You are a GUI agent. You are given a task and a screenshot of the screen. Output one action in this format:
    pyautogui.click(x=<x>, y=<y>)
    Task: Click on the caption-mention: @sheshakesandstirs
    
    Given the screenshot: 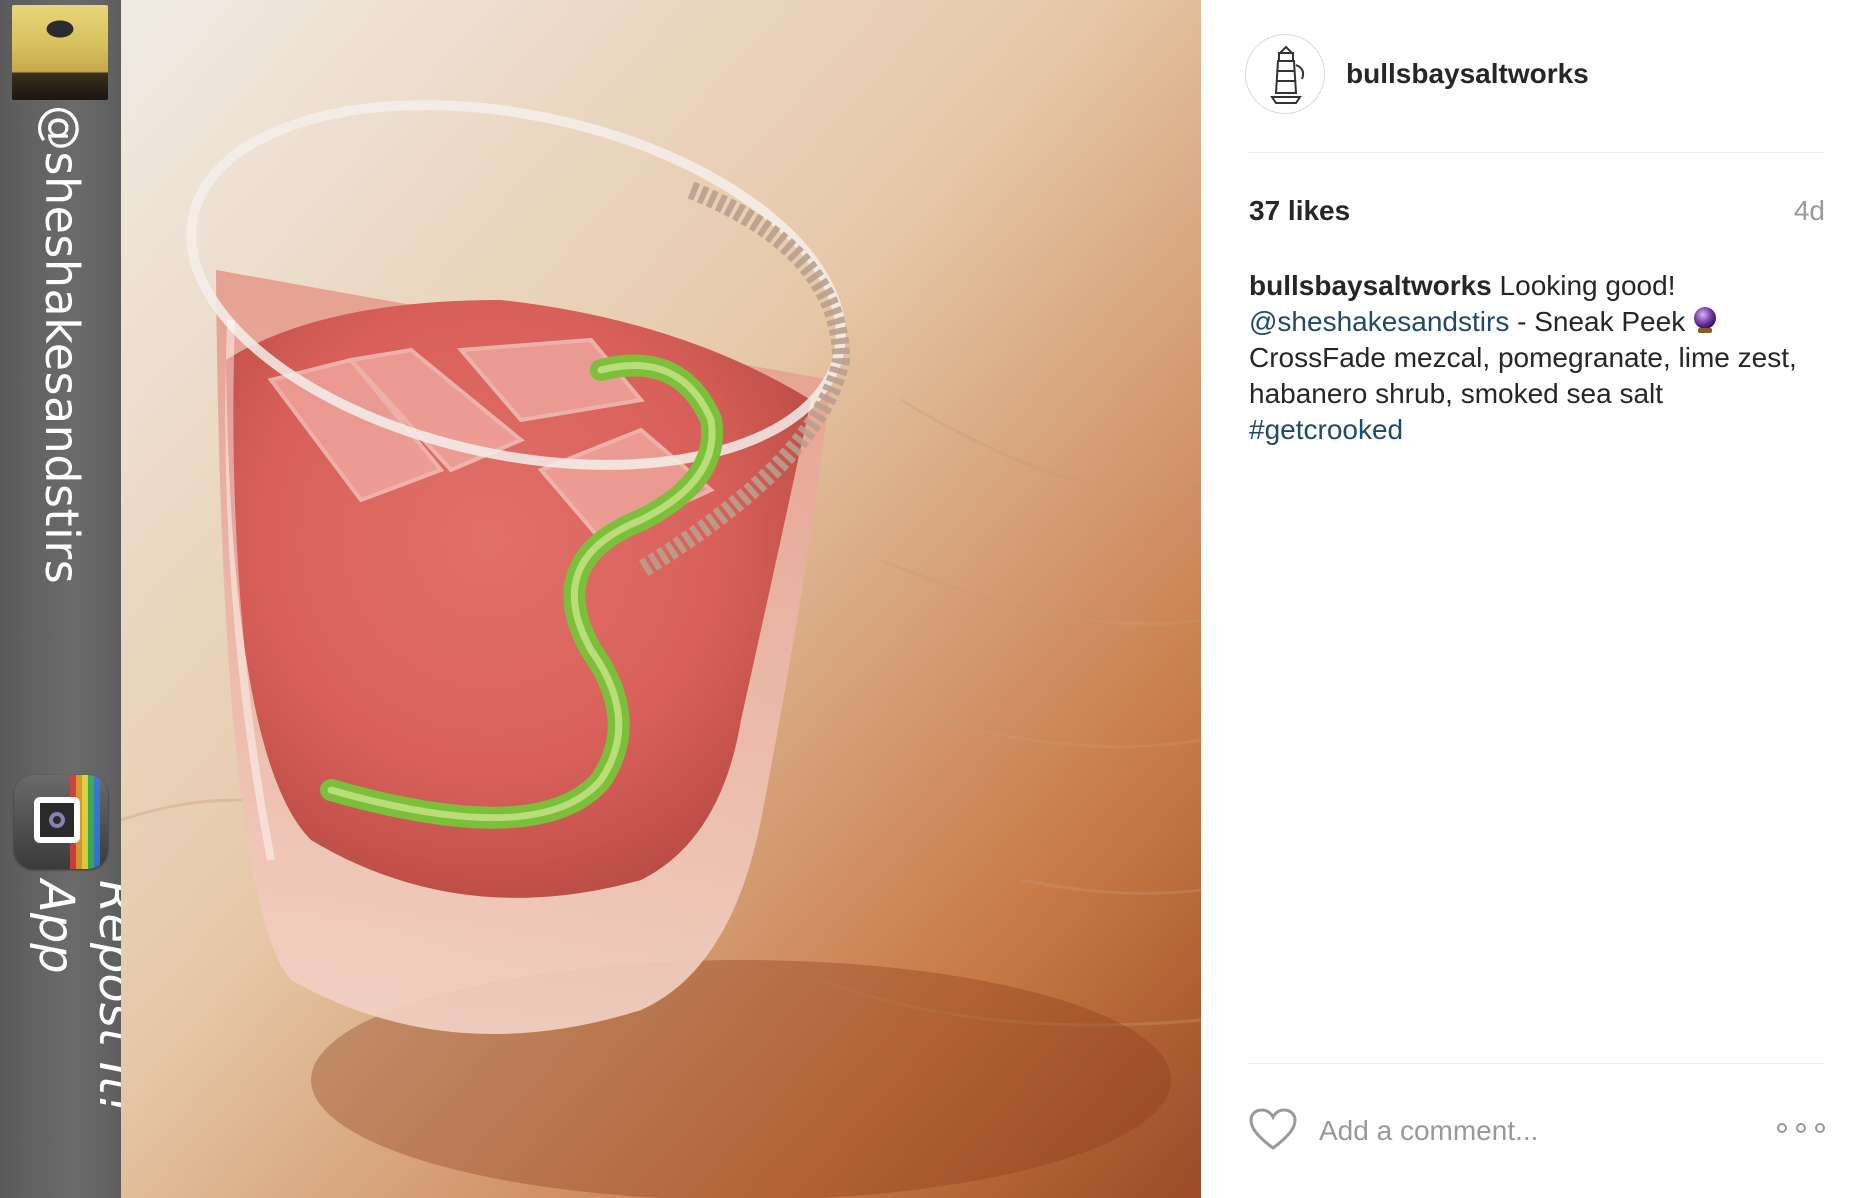 What is the action you would take?
    pyautogui.click(x=1379, y=321)
    